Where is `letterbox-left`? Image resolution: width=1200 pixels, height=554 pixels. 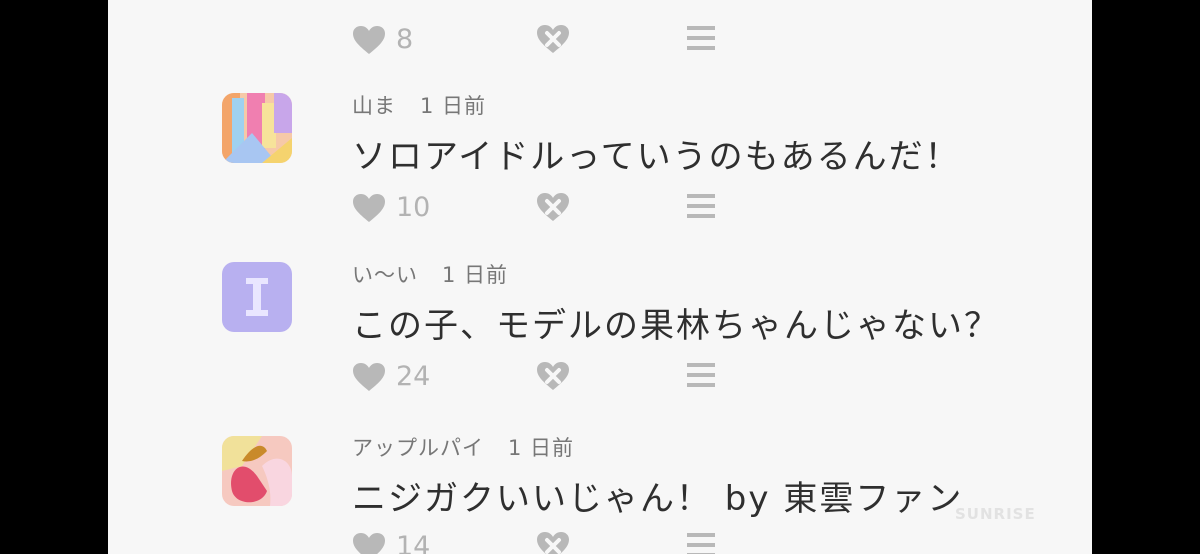 letterbox-left is located at coordinates (54, 277).